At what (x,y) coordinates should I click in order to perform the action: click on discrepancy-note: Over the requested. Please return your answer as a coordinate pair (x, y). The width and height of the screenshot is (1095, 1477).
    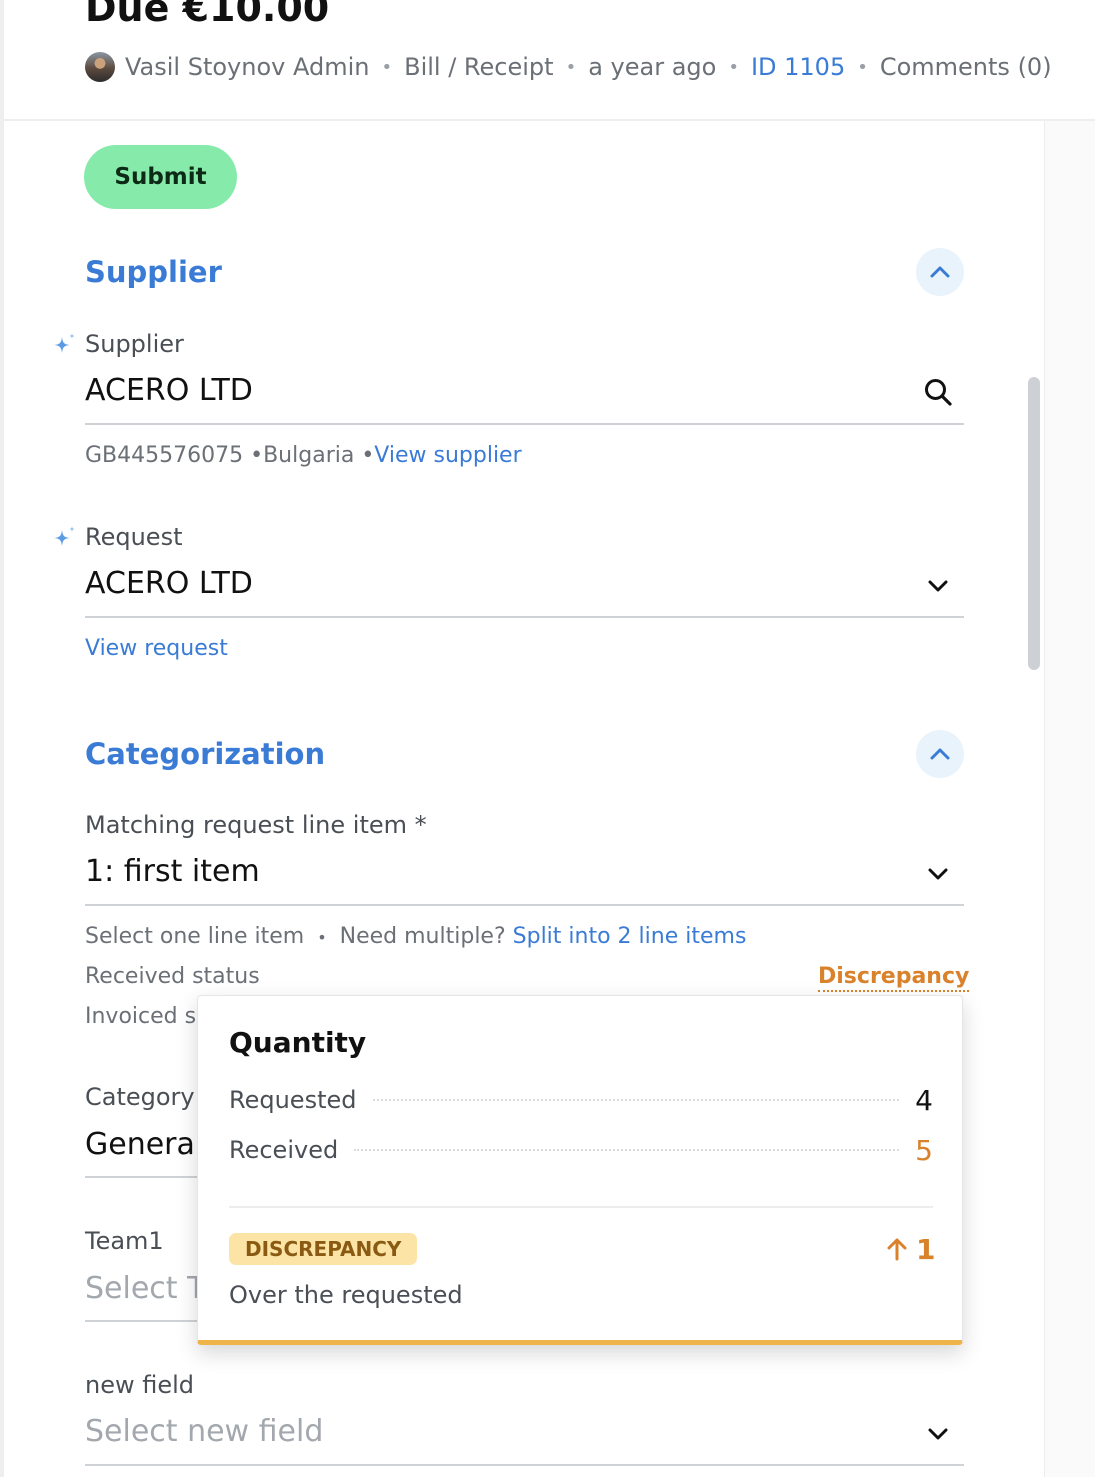
    Looking at the image, I should click on (346, 1295).